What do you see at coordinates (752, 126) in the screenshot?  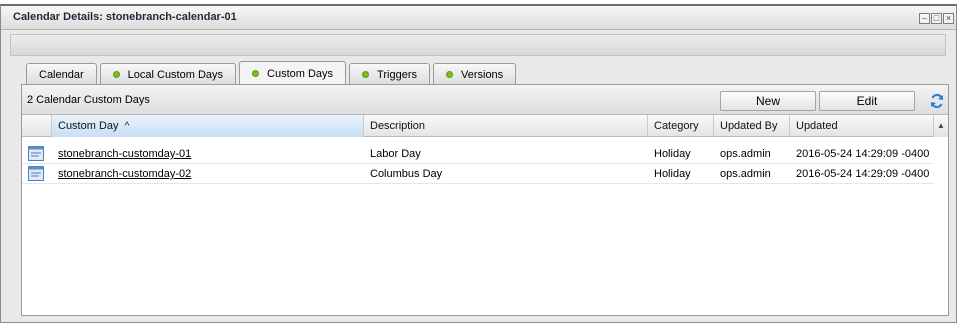 I see `column-header-updated-by: Updated By` at bounding box center [752, 126].